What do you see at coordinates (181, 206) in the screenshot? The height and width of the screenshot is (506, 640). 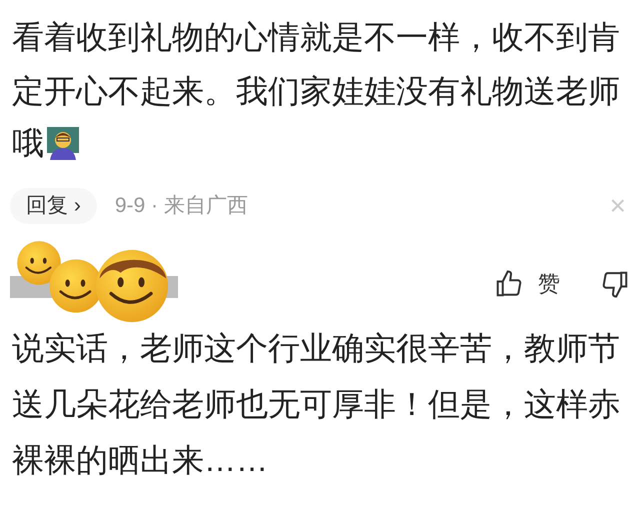 I see `comment-meta: 9-9 · 来自广西` at bounding box center [181, 206].